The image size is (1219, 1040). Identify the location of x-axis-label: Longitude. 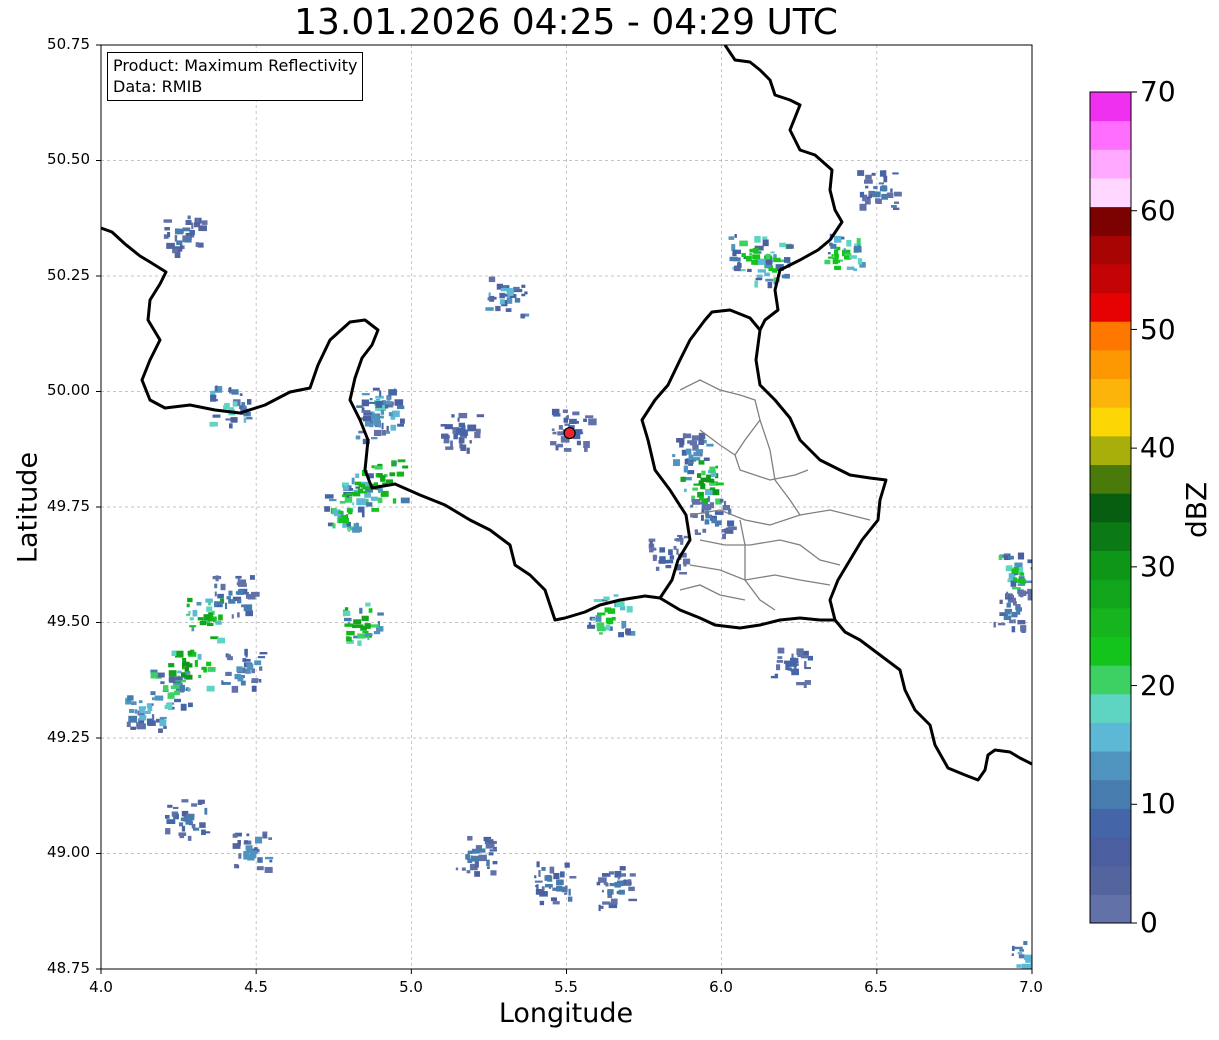
(566, 1013).